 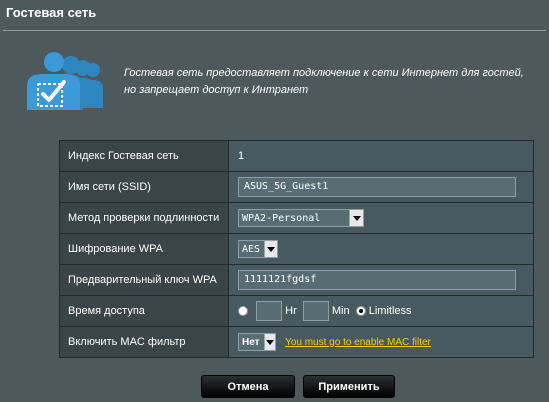 What do you see at coordinates (390, 311) in the screenshot?
I see `limitless-label: Limitless` at bounding box center [390, 311].